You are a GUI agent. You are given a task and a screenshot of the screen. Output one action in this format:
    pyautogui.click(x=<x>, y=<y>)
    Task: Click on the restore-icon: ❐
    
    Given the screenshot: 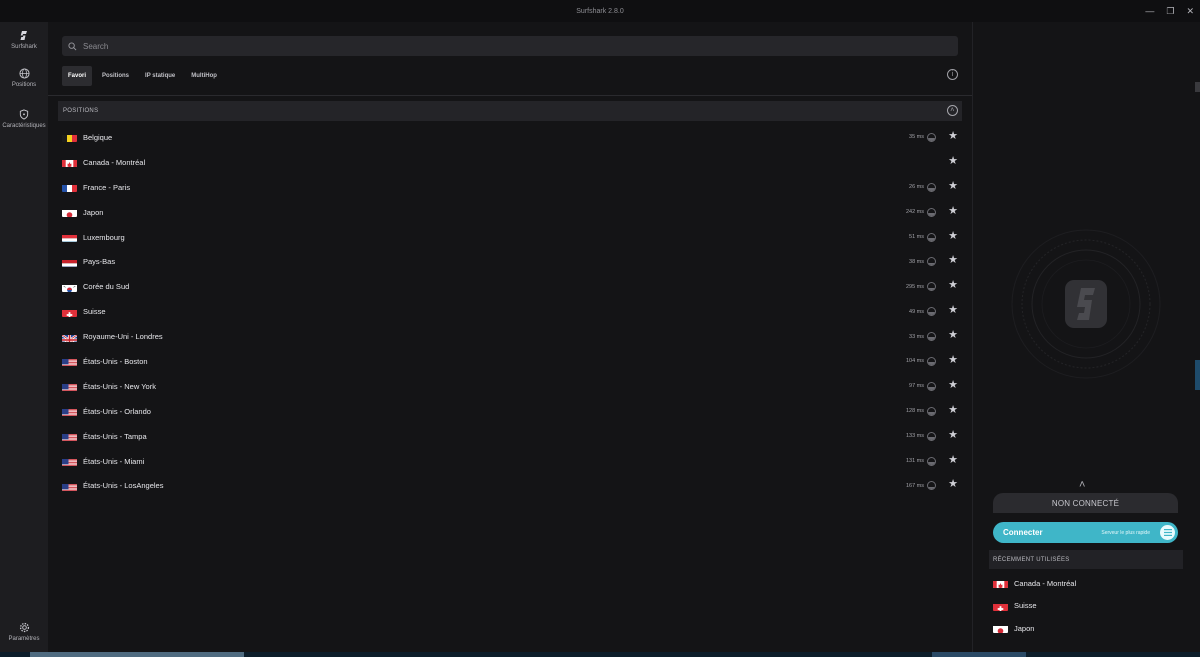 What is the action you would take?
    pyautogui.click(x=1170, y=11)
    